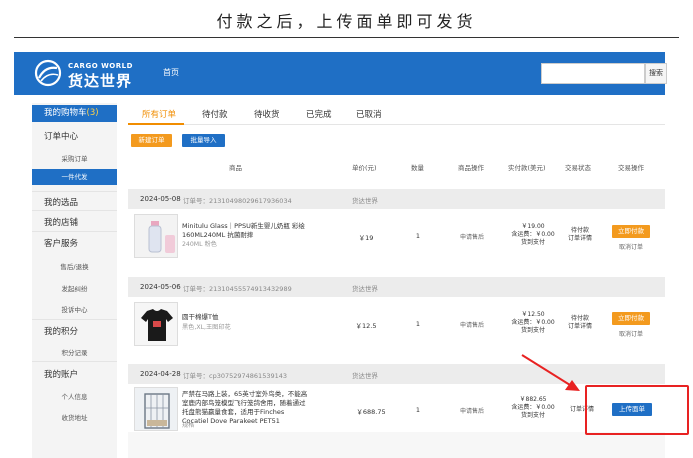 This screenshot has width=693, height=458. I want to click on product-spec: 240ML 粉色, so click(199, 244).